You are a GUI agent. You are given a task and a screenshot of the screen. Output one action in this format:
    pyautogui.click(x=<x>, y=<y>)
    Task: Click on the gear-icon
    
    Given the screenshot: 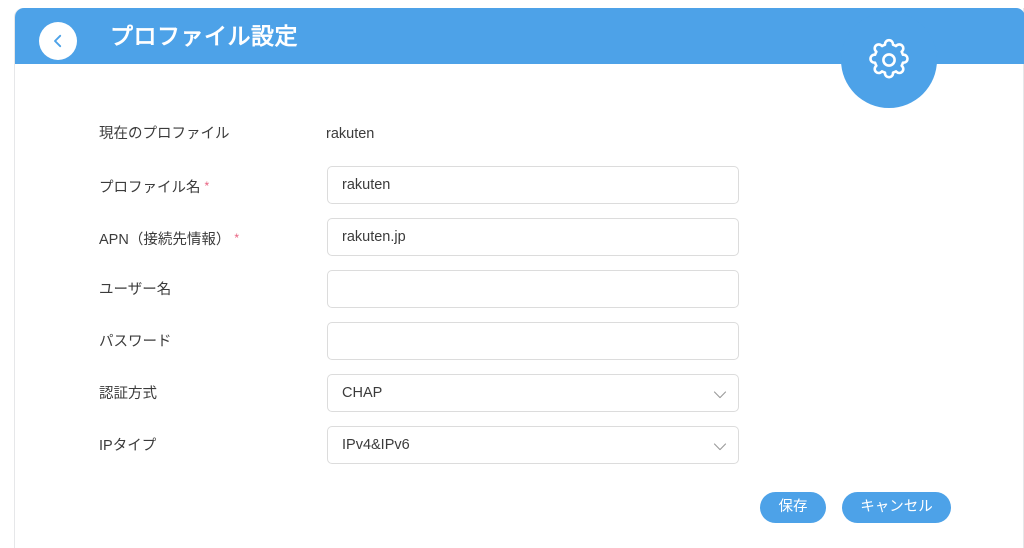 What is the action you would take?
    pyautogui.click(x=889, y=60)
    